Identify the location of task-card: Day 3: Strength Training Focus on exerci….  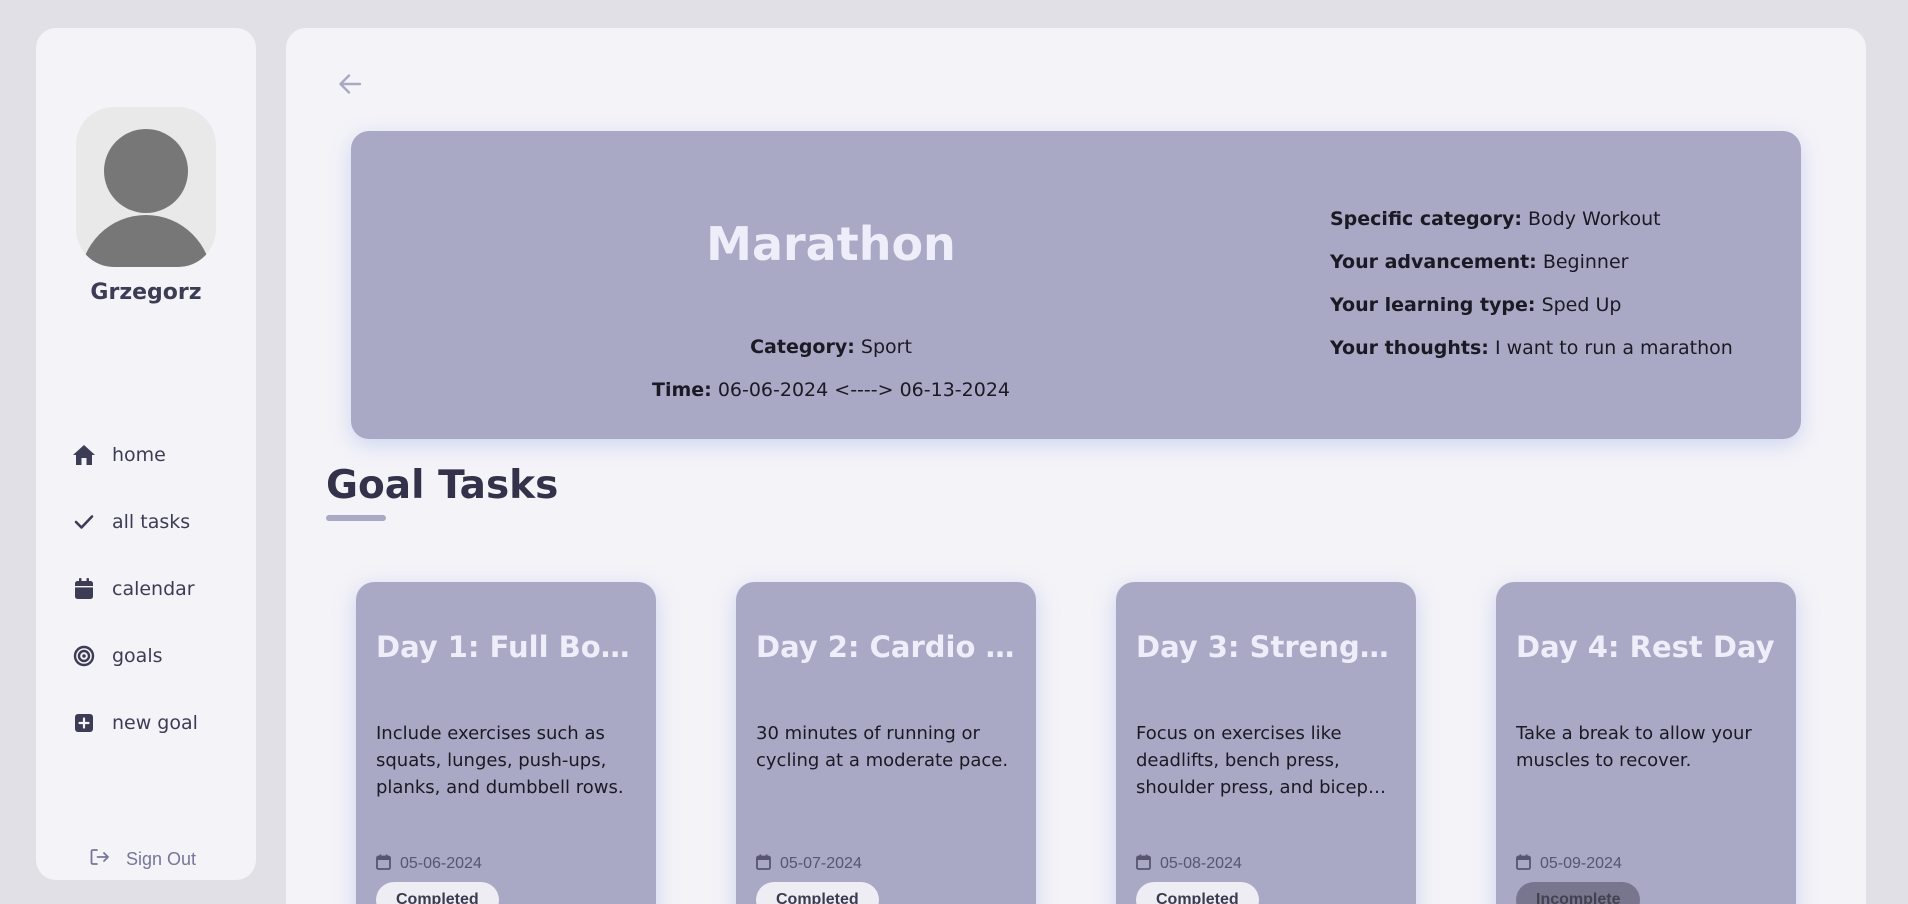
(1266, 743).